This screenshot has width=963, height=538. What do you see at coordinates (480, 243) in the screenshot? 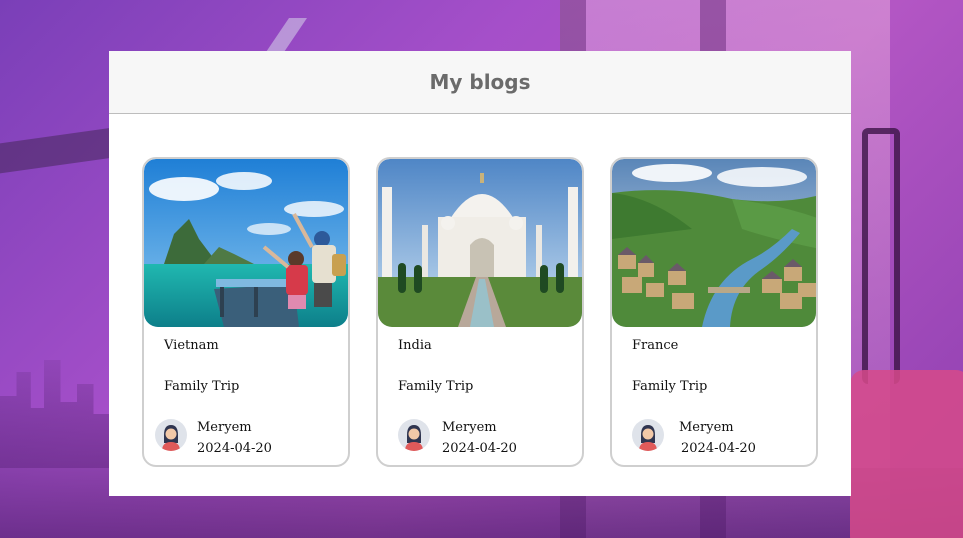
I see `taj-mahal-photo` at bounding box center [480, 243].